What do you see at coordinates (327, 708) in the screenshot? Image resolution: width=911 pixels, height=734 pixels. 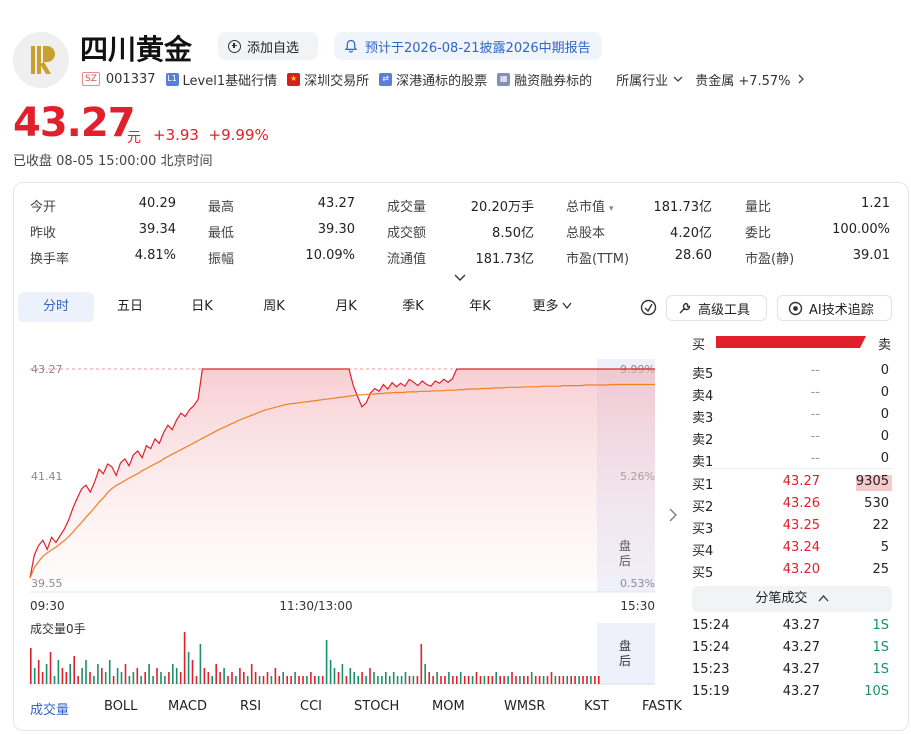 I see `indicator-tab: CCI` at bounding box center [327, 708].